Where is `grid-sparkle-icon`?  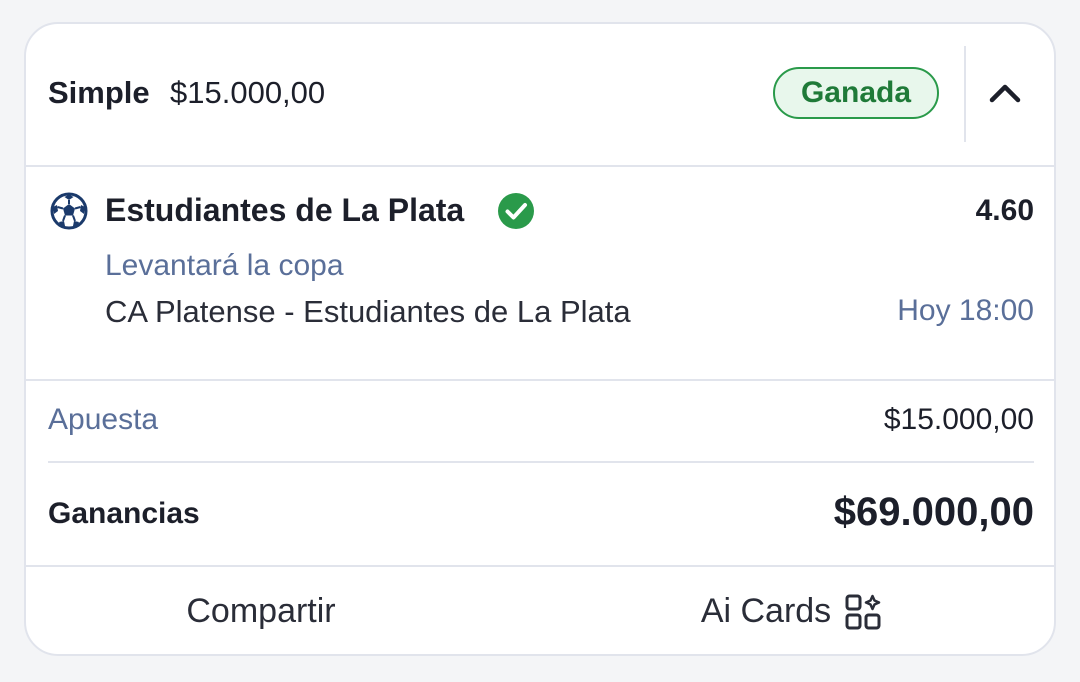
grid-sparkle-icon is located at coordinates (863, 611).